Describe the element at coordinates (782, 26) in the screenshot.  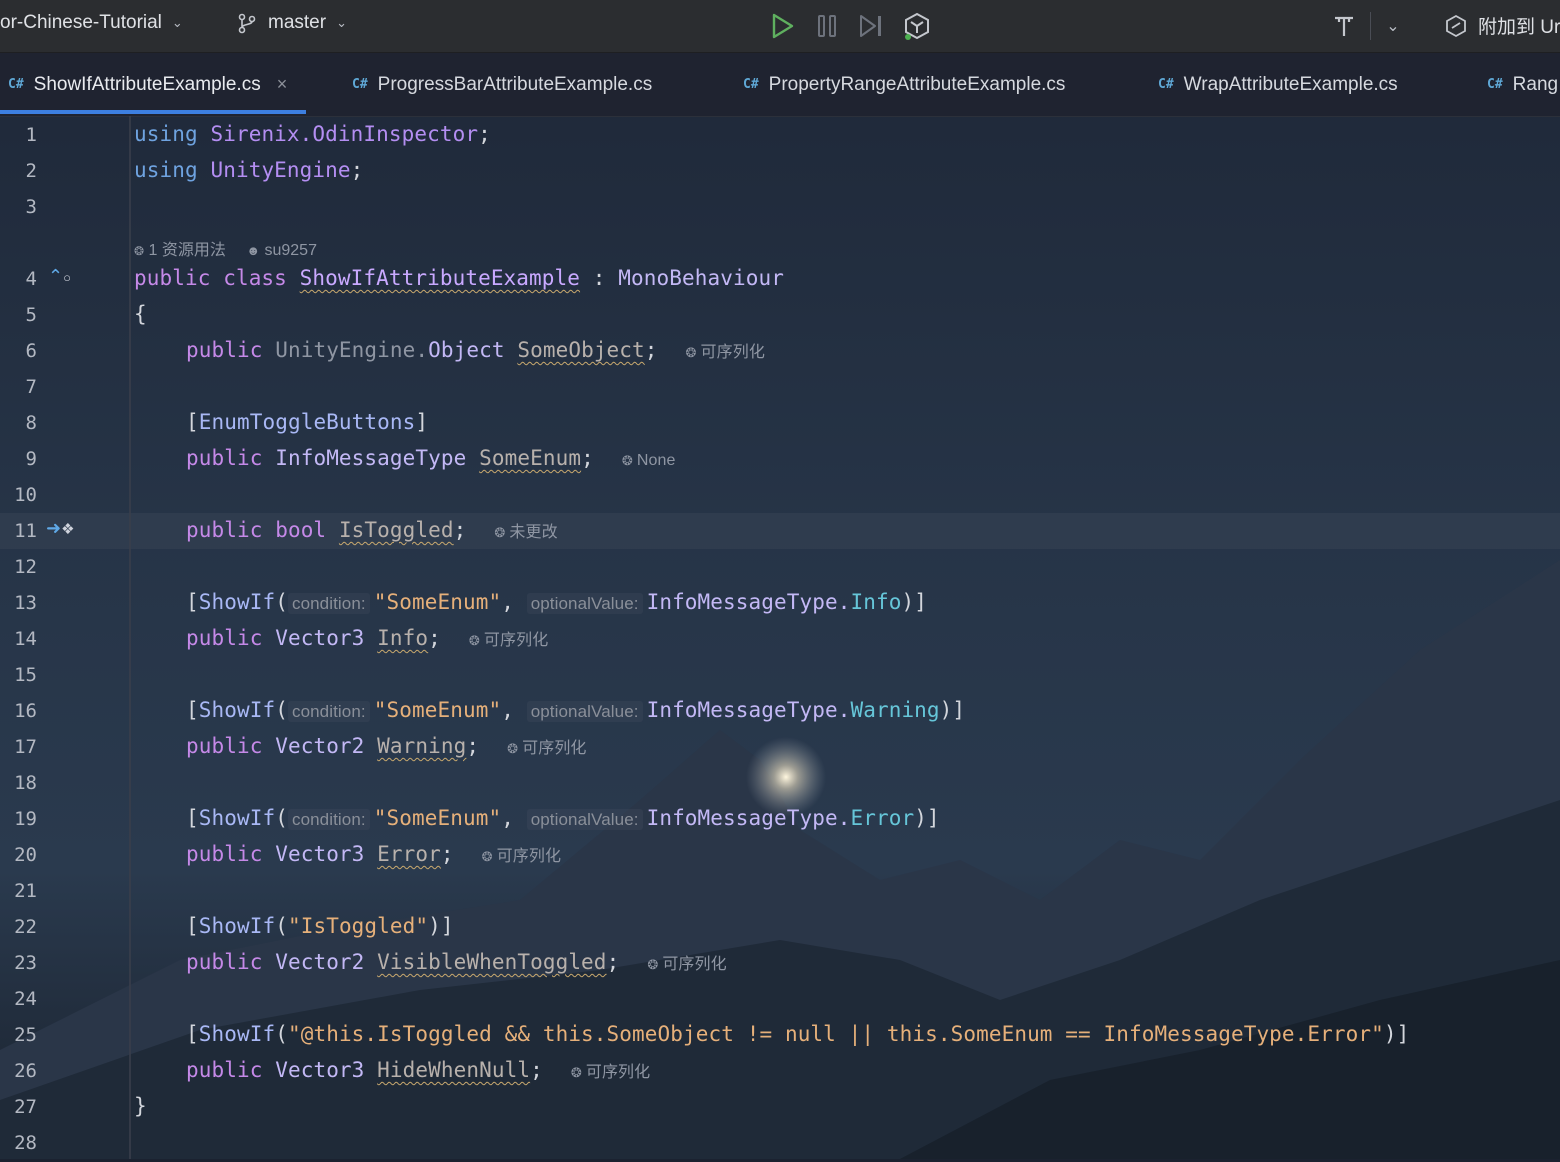
I see `run-button` at that location.